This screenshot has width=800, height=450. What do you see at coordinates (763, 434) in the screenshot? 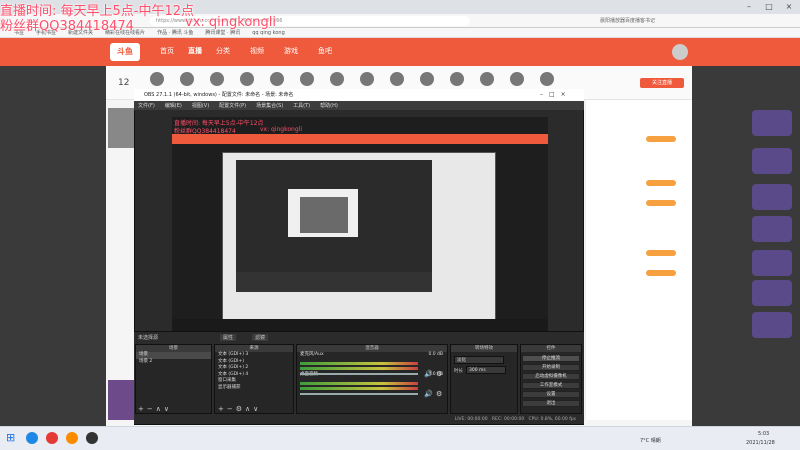
I see `clock-time: 5:03` at bounding box center [763, 434].